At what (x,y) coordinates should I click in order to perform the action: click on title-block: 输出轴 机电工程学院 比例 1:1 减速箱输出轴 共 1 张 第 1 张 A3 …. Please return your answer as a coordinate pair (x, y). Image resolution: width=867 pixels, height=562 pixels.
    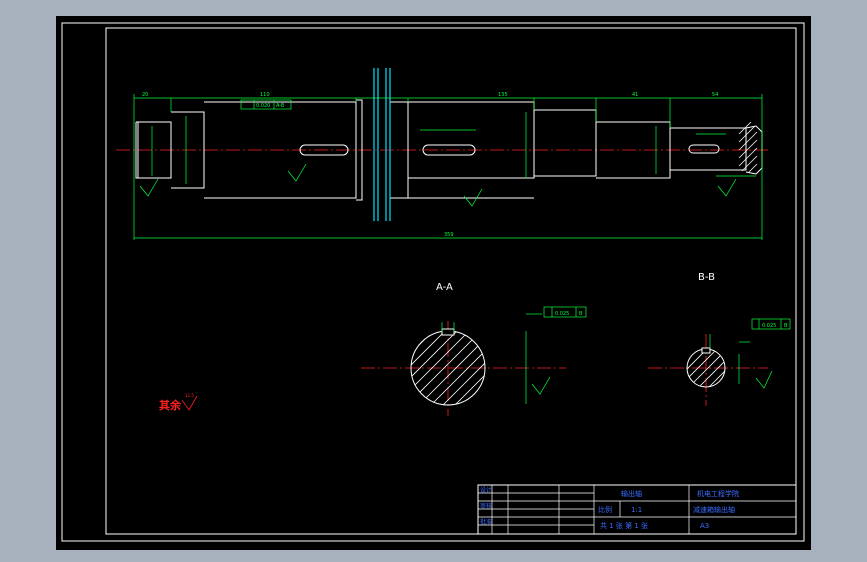
    Looking at the image, I should click on (637, 509).